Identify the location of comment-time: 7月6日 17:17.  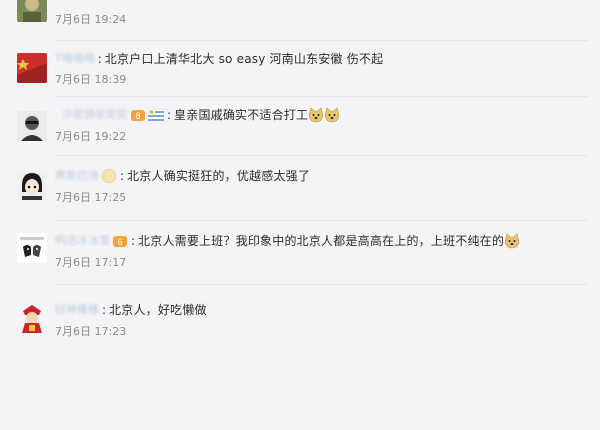
(91, 262).